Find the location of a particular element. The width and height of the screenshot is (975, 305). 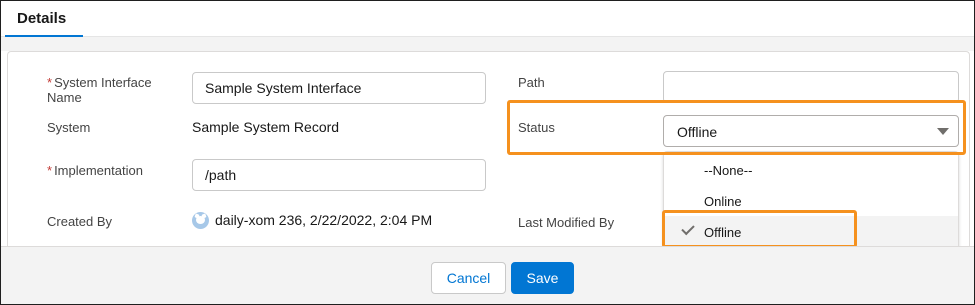

created-by-label: Created By is located at coordinates (80, 221).